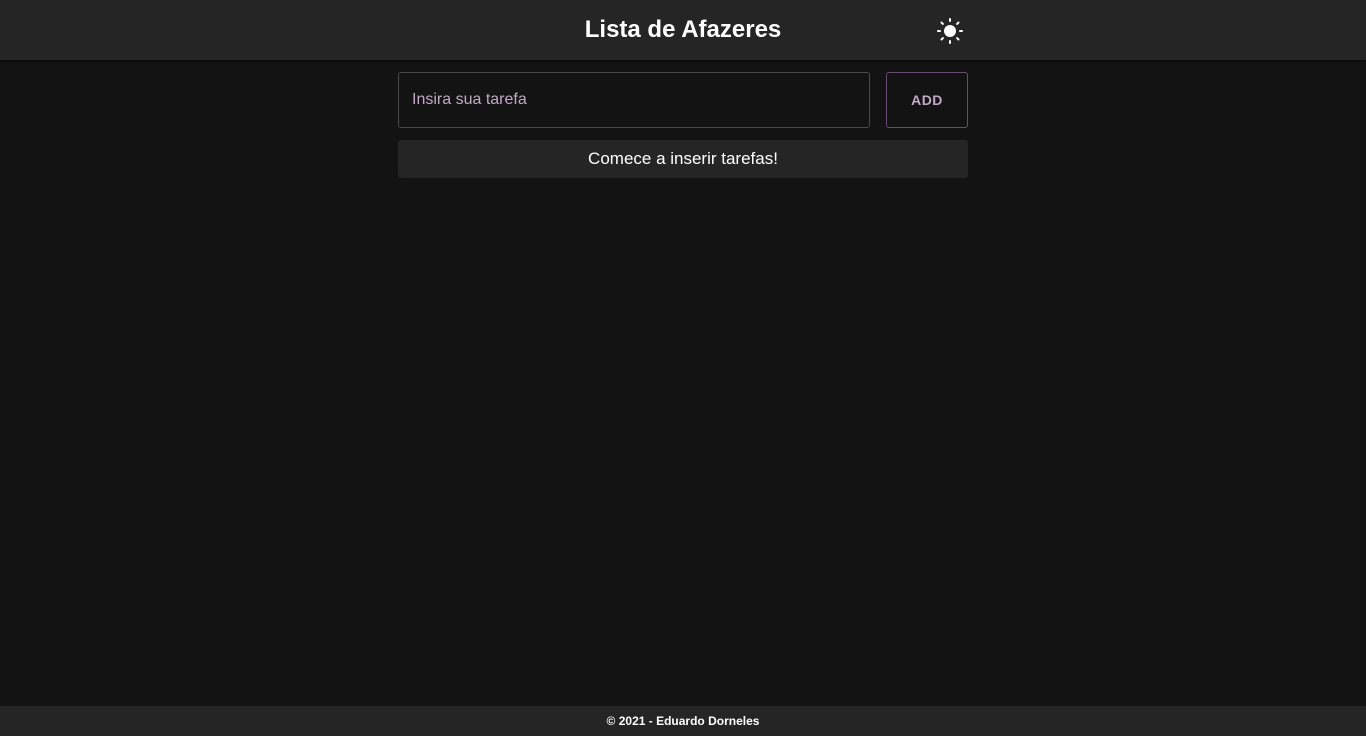 The width and height of the screenshot is (1366, 736). What do you see at coordinates (683, 159) in the screenshot?
I see `empty-list-message: Comece a inserir tarefas!` at bounding box center [683, 159].